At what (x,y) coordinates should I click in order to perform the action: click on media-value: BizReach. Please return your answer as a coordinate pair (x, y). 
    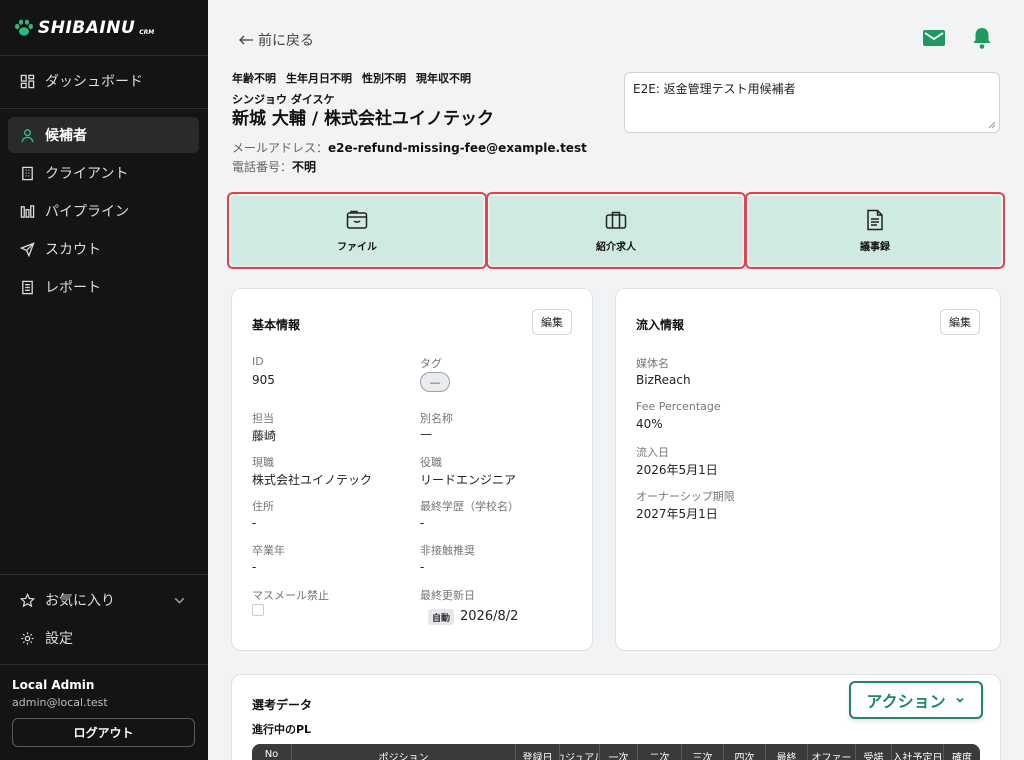
    Looking at the image, I should click on (663, 380).